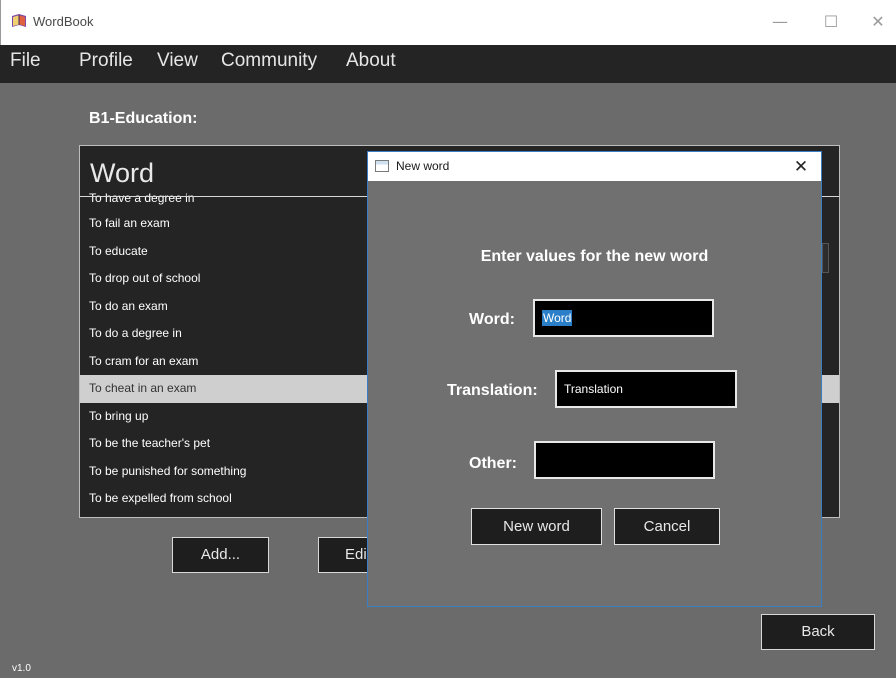 Image resolution: width=896 pixels, height=678 pixels. I want to click on word-label: Word:, so click(492, 319).